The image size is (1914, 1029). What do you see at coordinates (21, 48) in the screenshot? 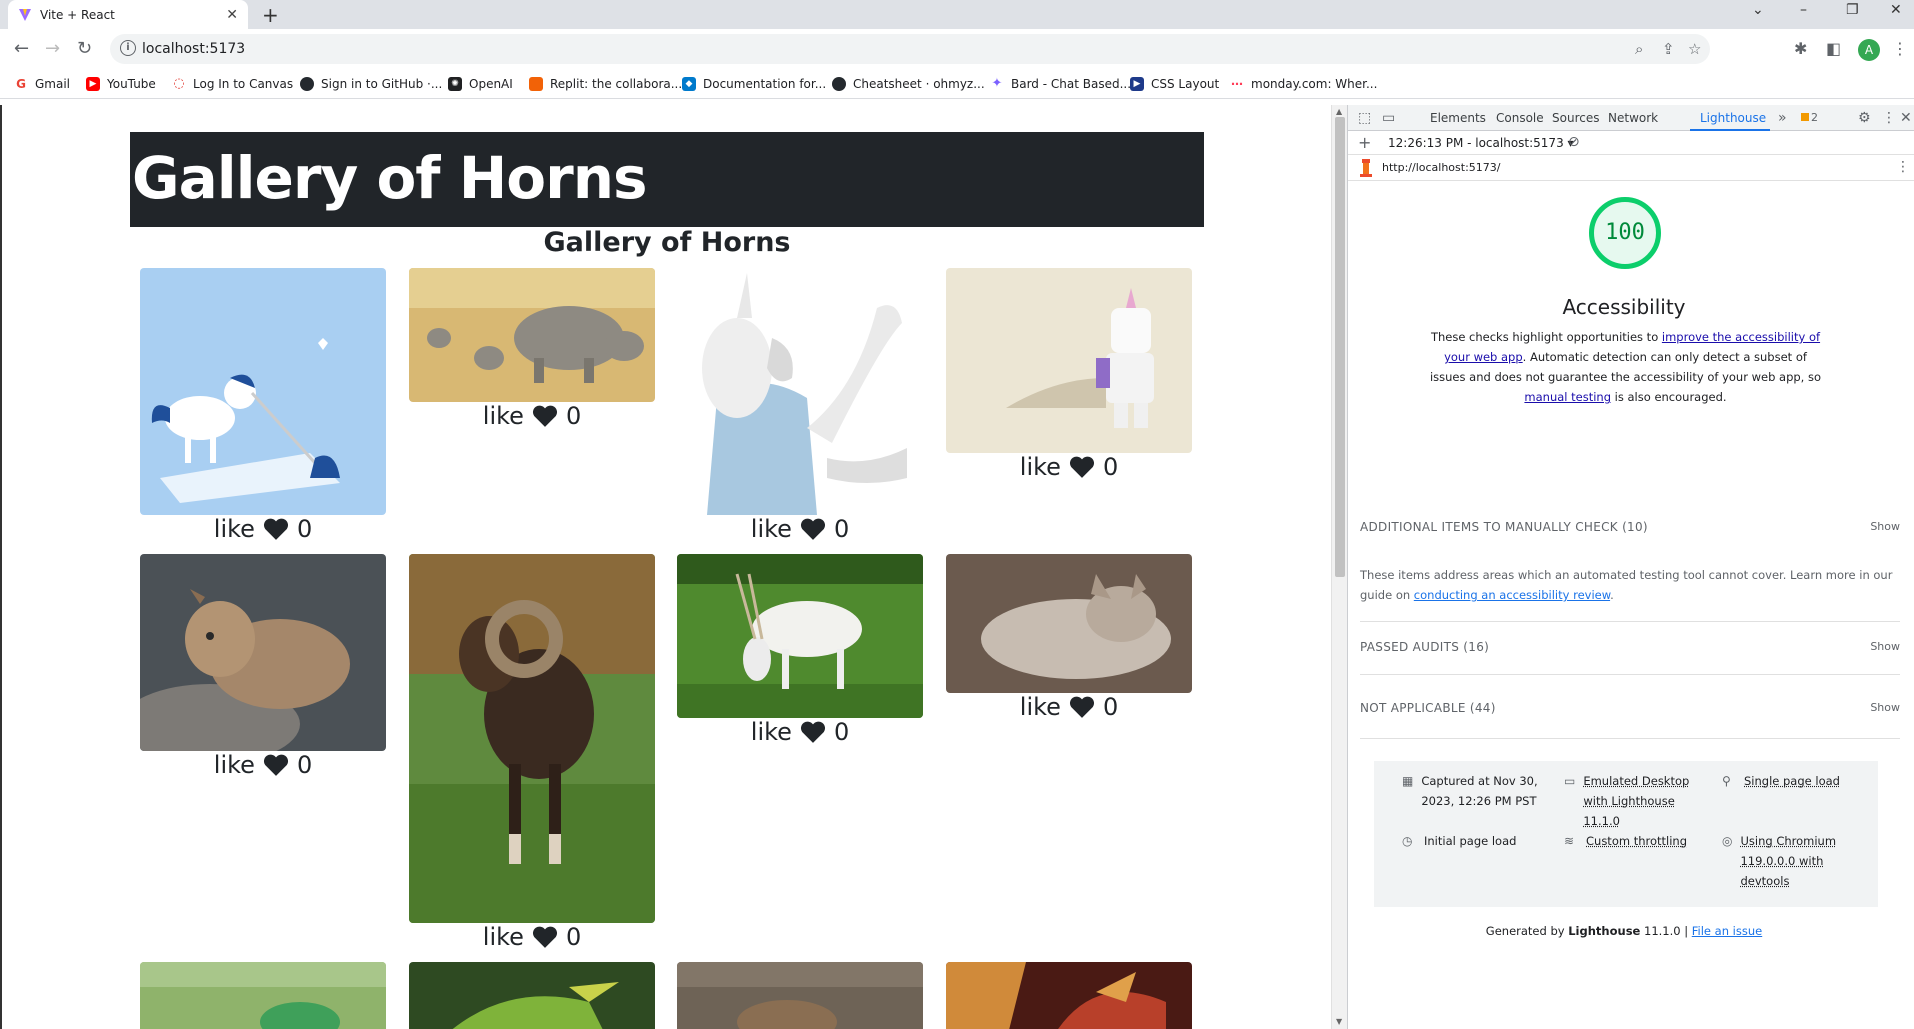
I see `back-arrow-icon: ←` at bounding box center [21, 48].